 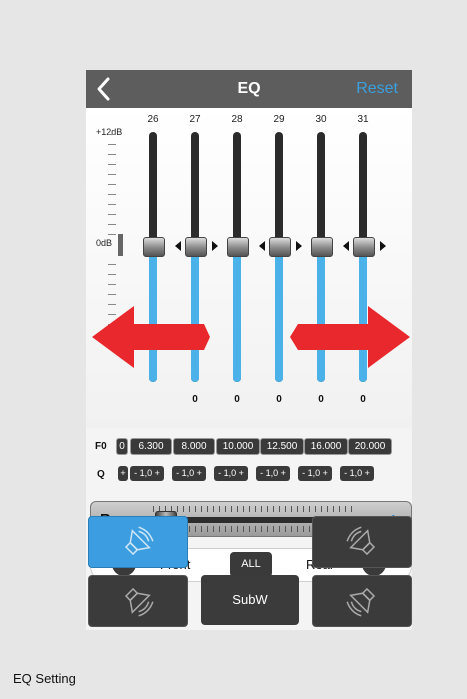 What do you see at coordinates (194, 446) in the screenshot?
I see `freq-field: 8.000` at bounding box center [194, 446].